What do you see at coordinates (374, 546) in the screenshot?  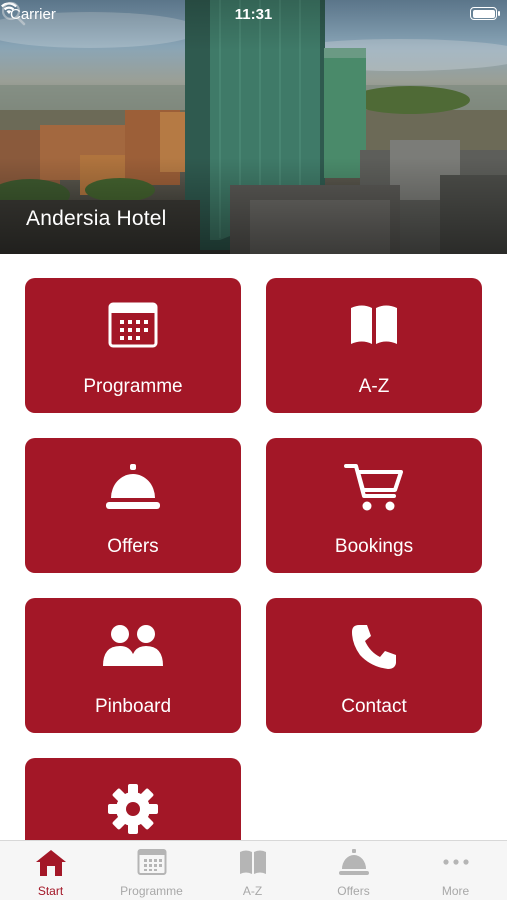 I see `tile-label: Bookings` at bounding box center [374, 546].